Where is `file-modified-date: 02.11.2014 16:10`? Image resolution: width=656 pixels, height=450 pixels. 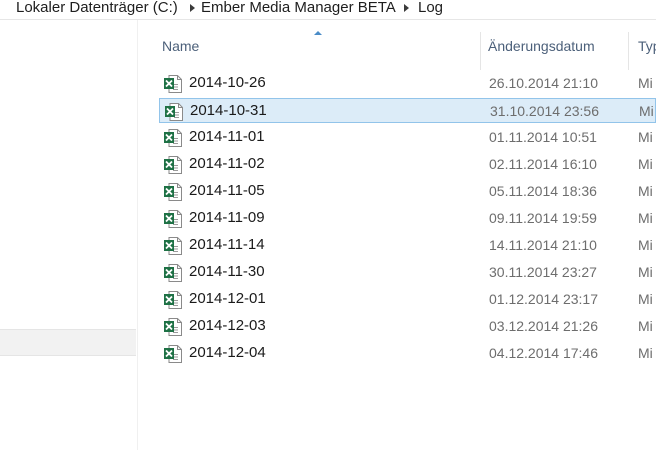
file-modified-date: 02.11.2014 16:10 is located at coordinates (543, 164).